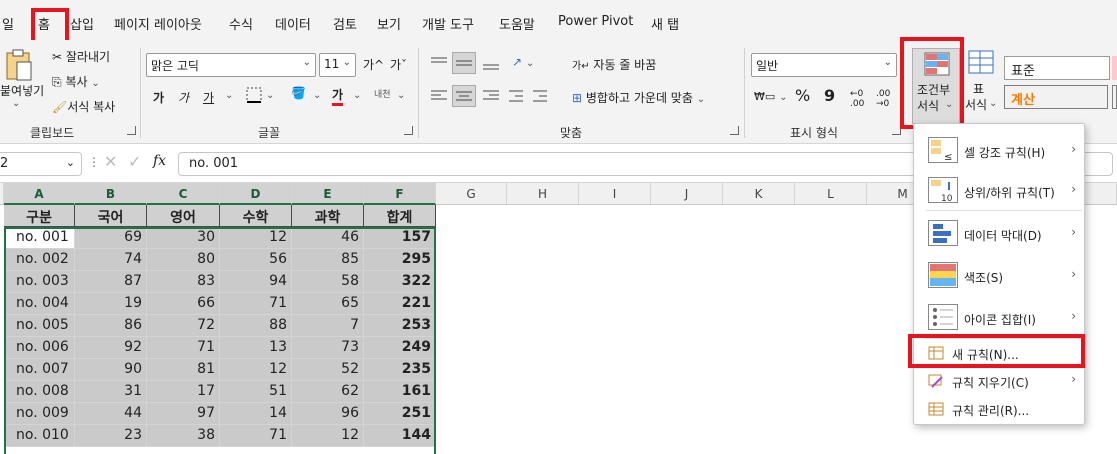  What do you see at coordinates (464, 96) in the screenshot?
I see `align-center-button` at bounding box center [464, 96].